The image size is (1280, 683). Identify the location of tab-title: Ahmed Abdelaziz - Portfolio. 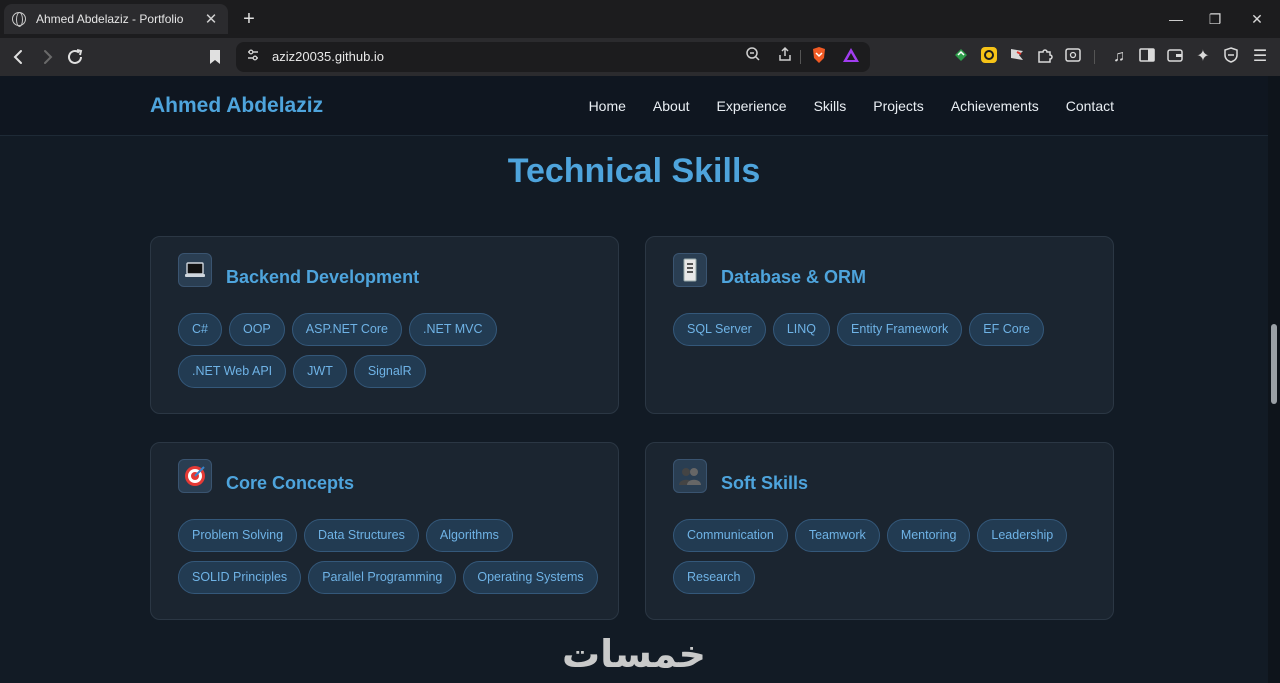
(110, 19).